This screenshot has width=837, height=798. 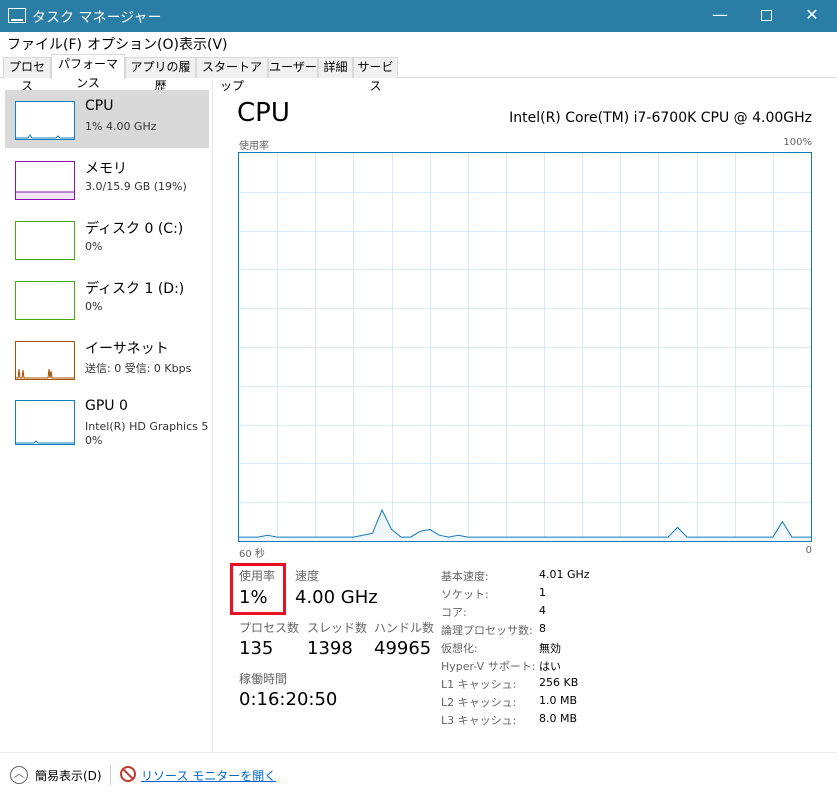 I want to click on resource-detail: 3.0/15.9 GB (19%), so click(x=136, y=186).